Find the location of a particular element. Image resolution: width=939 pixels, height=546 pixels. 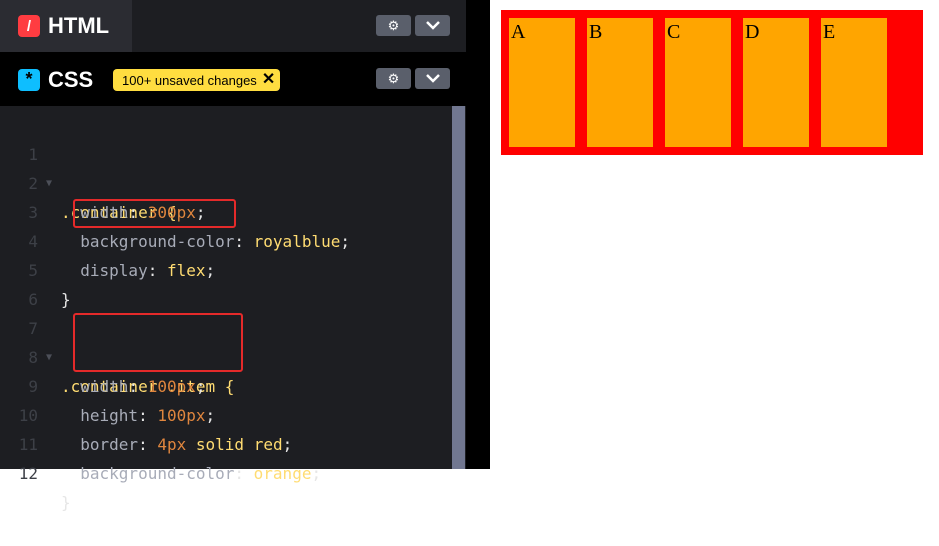

code-line: 7 ▼ .container .item { is located at coordinates (225, 340).